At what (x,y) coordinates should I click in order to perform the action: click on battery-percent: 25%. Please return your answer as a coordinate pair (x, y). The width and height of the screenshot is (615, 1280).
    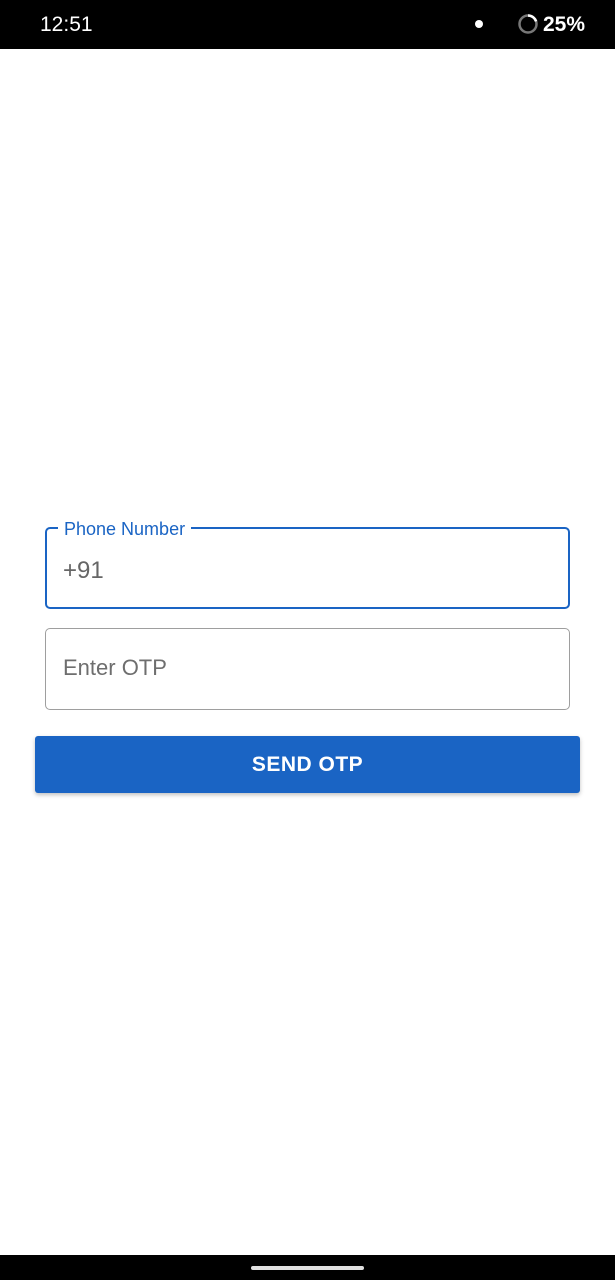
    Looking at the image, I should click on (564, 24).